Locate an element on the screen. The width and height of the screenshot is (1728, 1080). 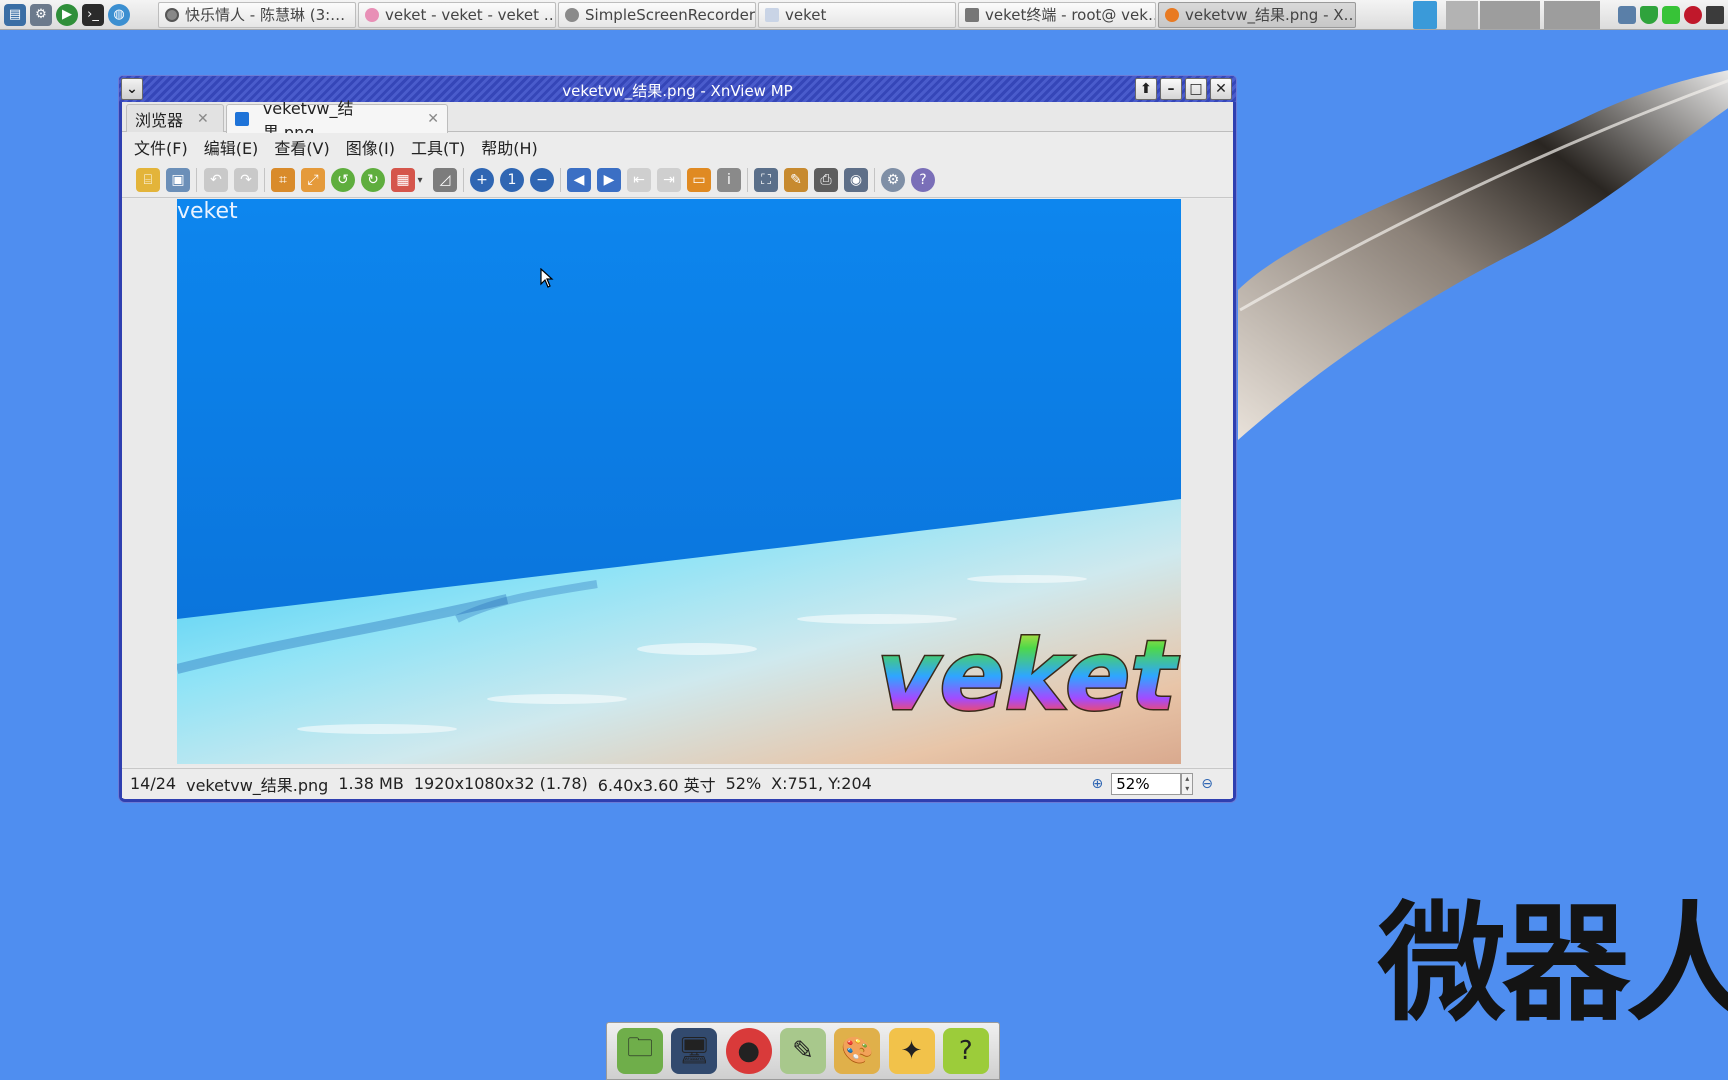
system-monitor-icon: ▤ is located at coordinates (15, 14).